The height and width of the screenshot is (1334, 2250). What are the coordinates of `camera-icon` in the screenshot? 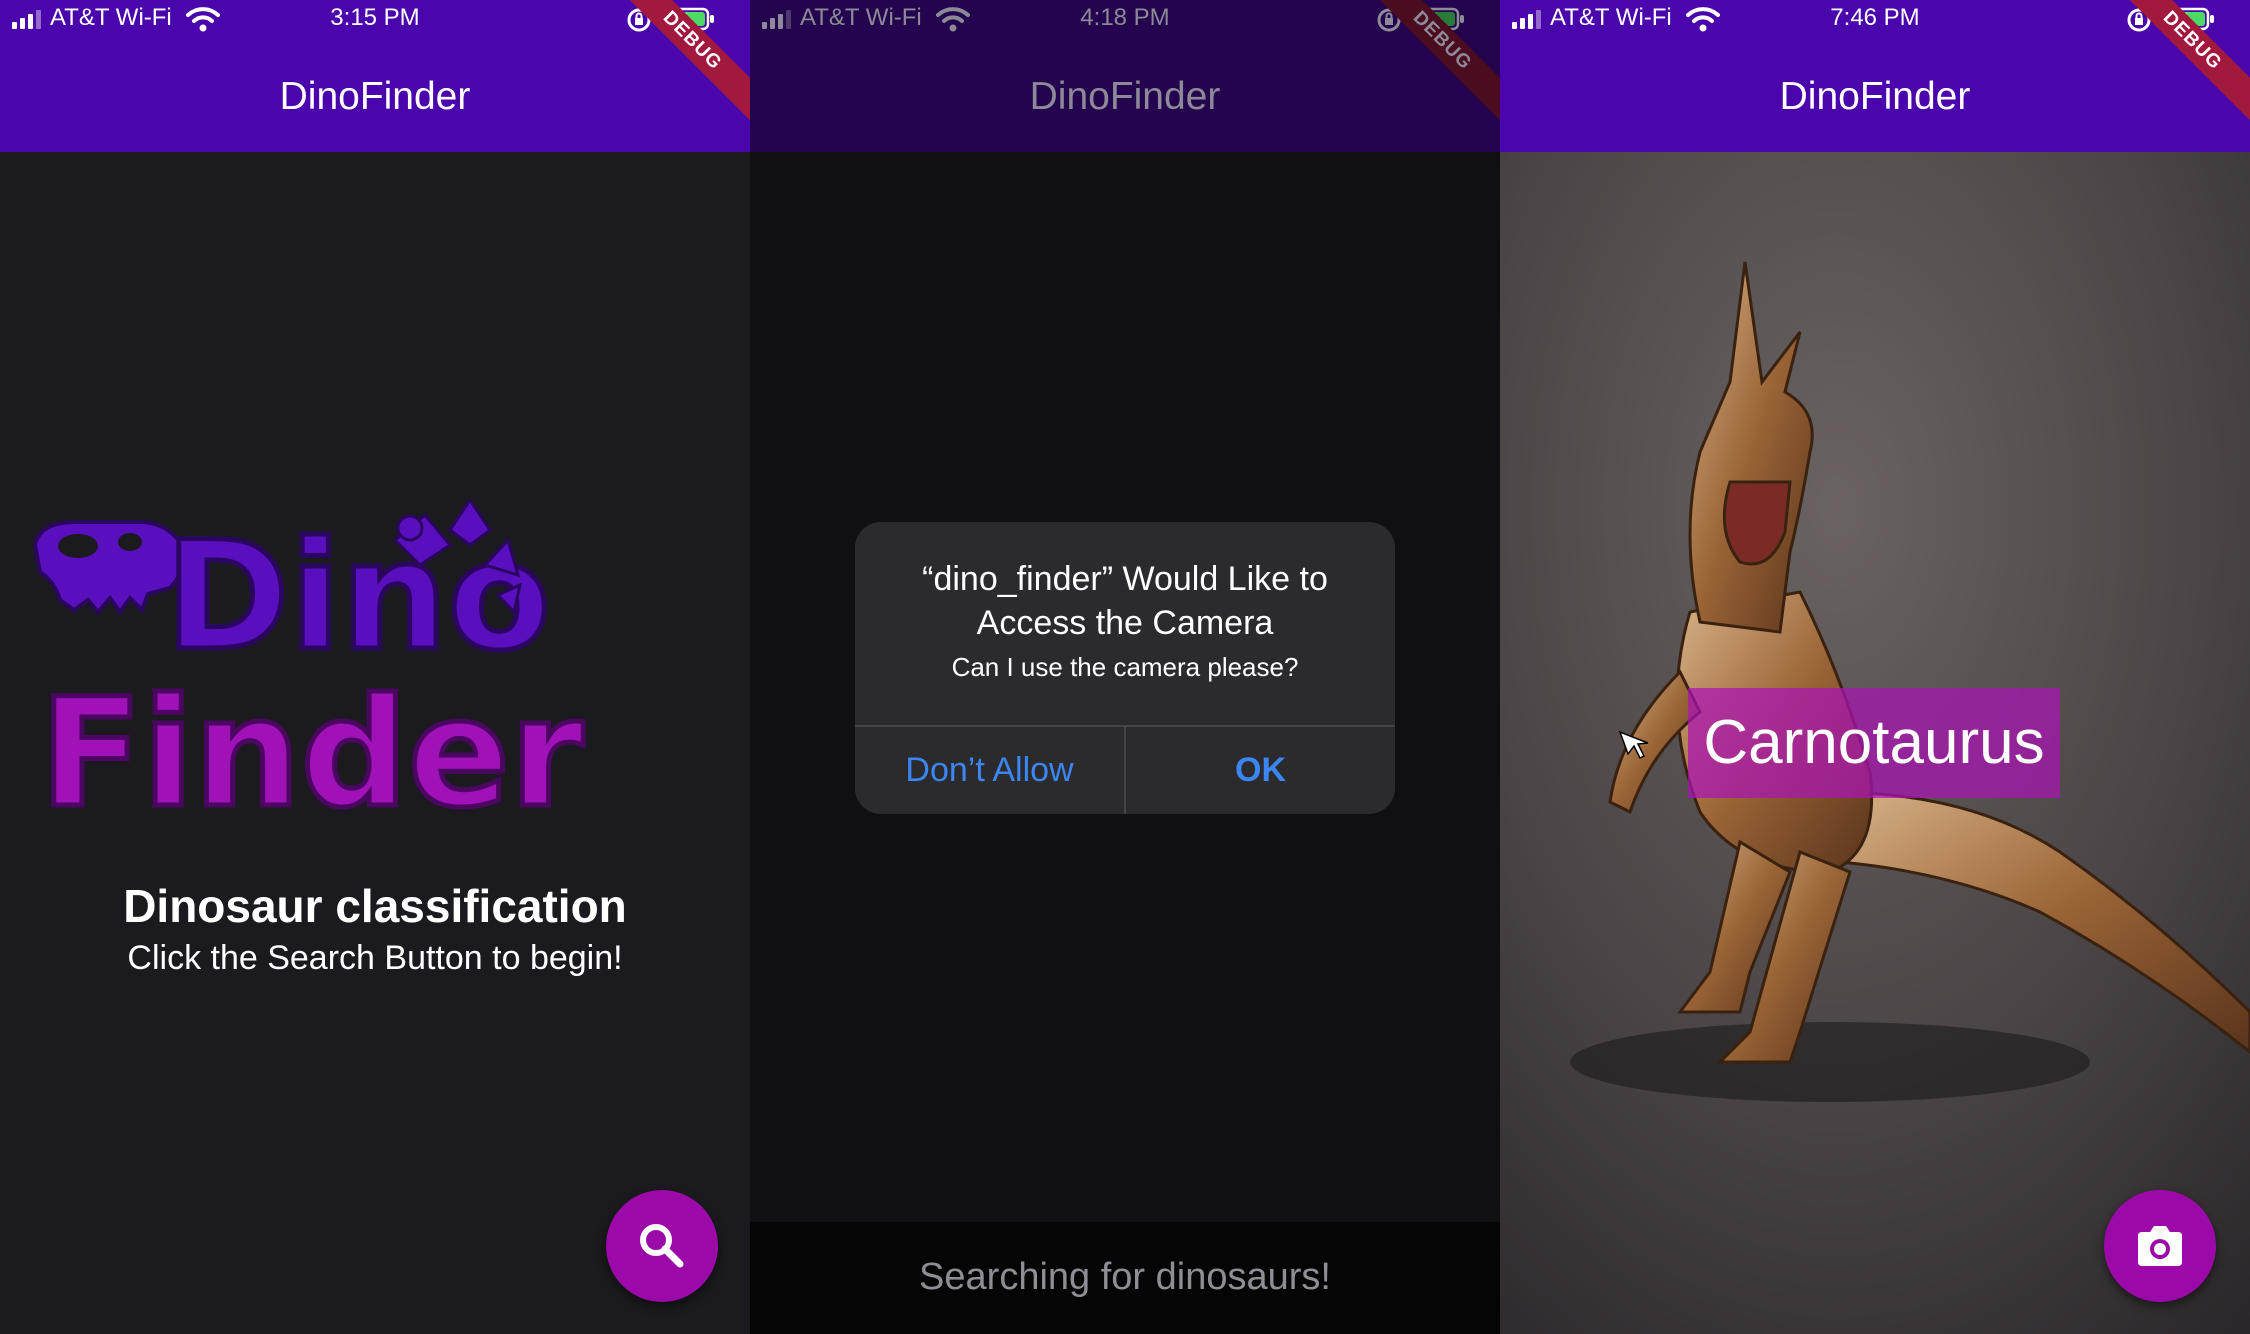 It's located at (2160, 1246).